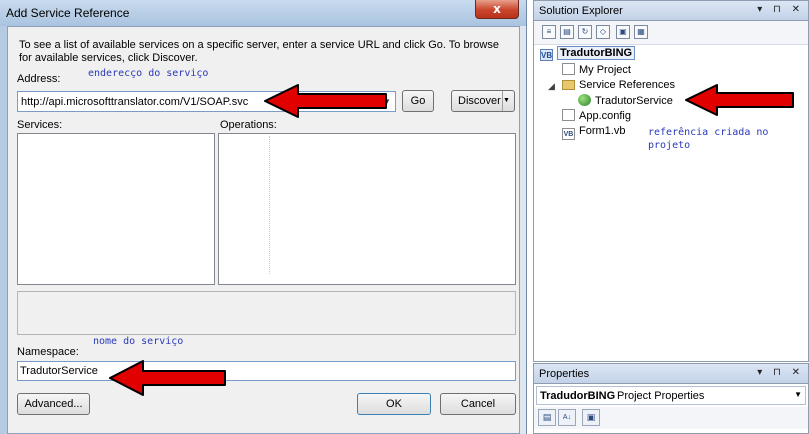 This screenshot has width=809, height=434. Describe the element at coordinates (739, 100) in the screenshot. I see `service-reference-arrow` at that location.